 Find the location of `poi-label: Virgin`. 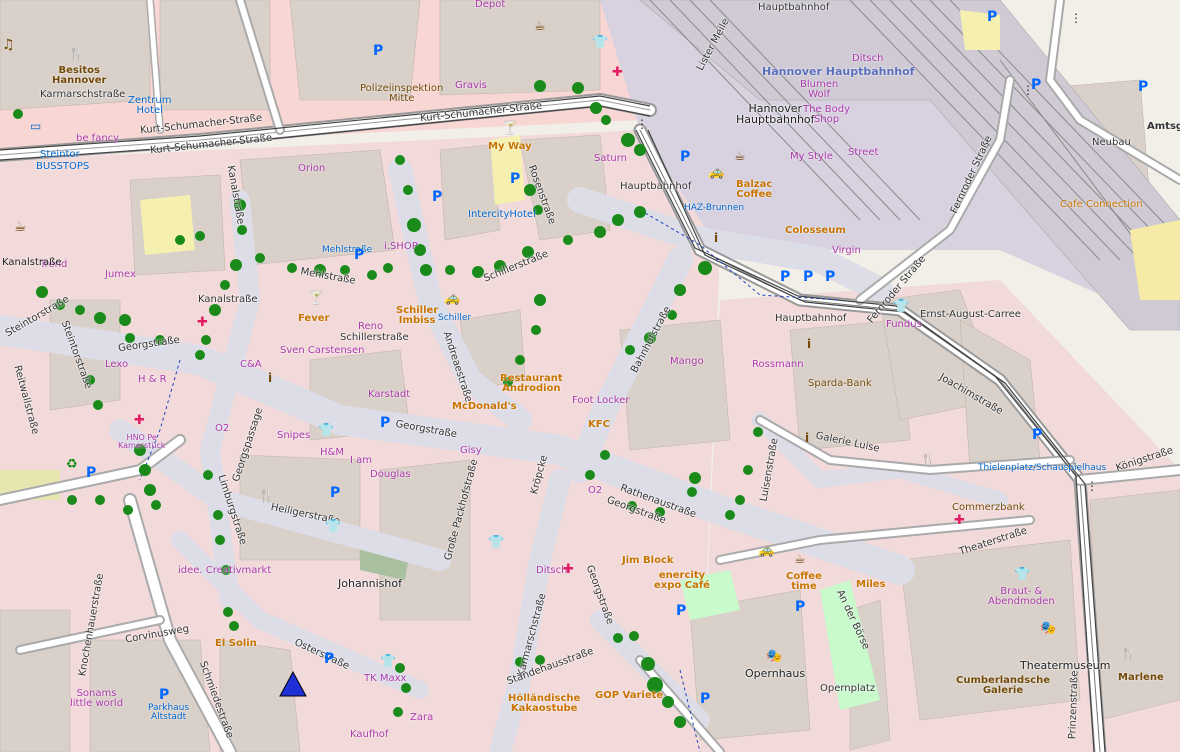

poi-label: Virgin is located at coordinates (846, 251).